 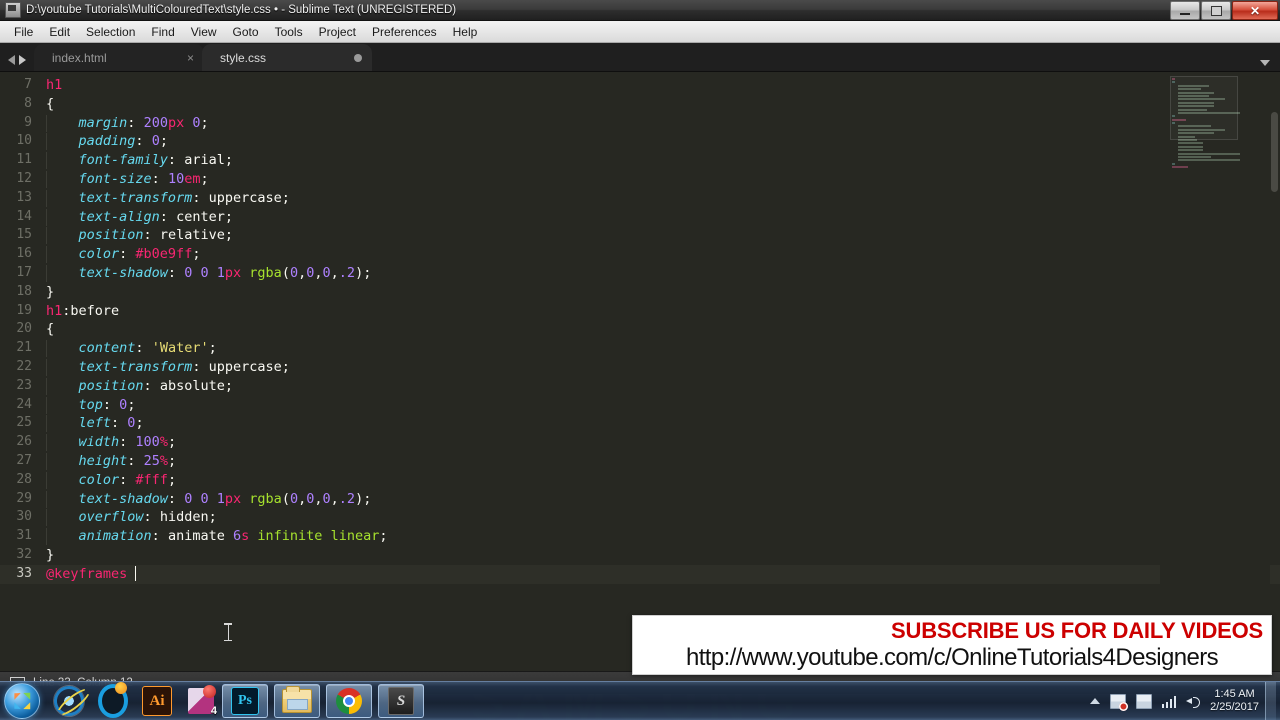 I want to click on code-line: 27 height: 25%;, so click(x=640, y=461).